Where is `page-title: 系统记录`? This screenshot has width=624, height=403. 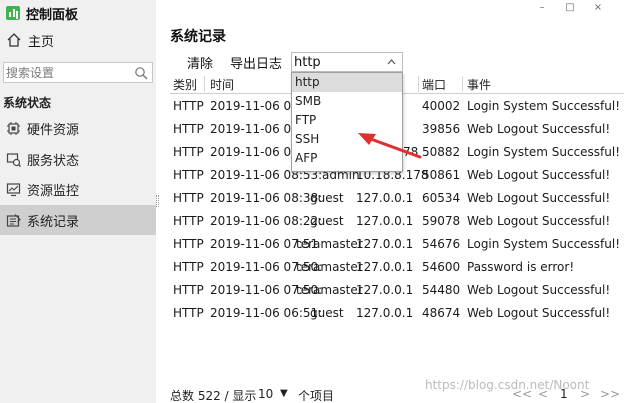
page-title: 系统记录 is located at coordinates (198, 37).